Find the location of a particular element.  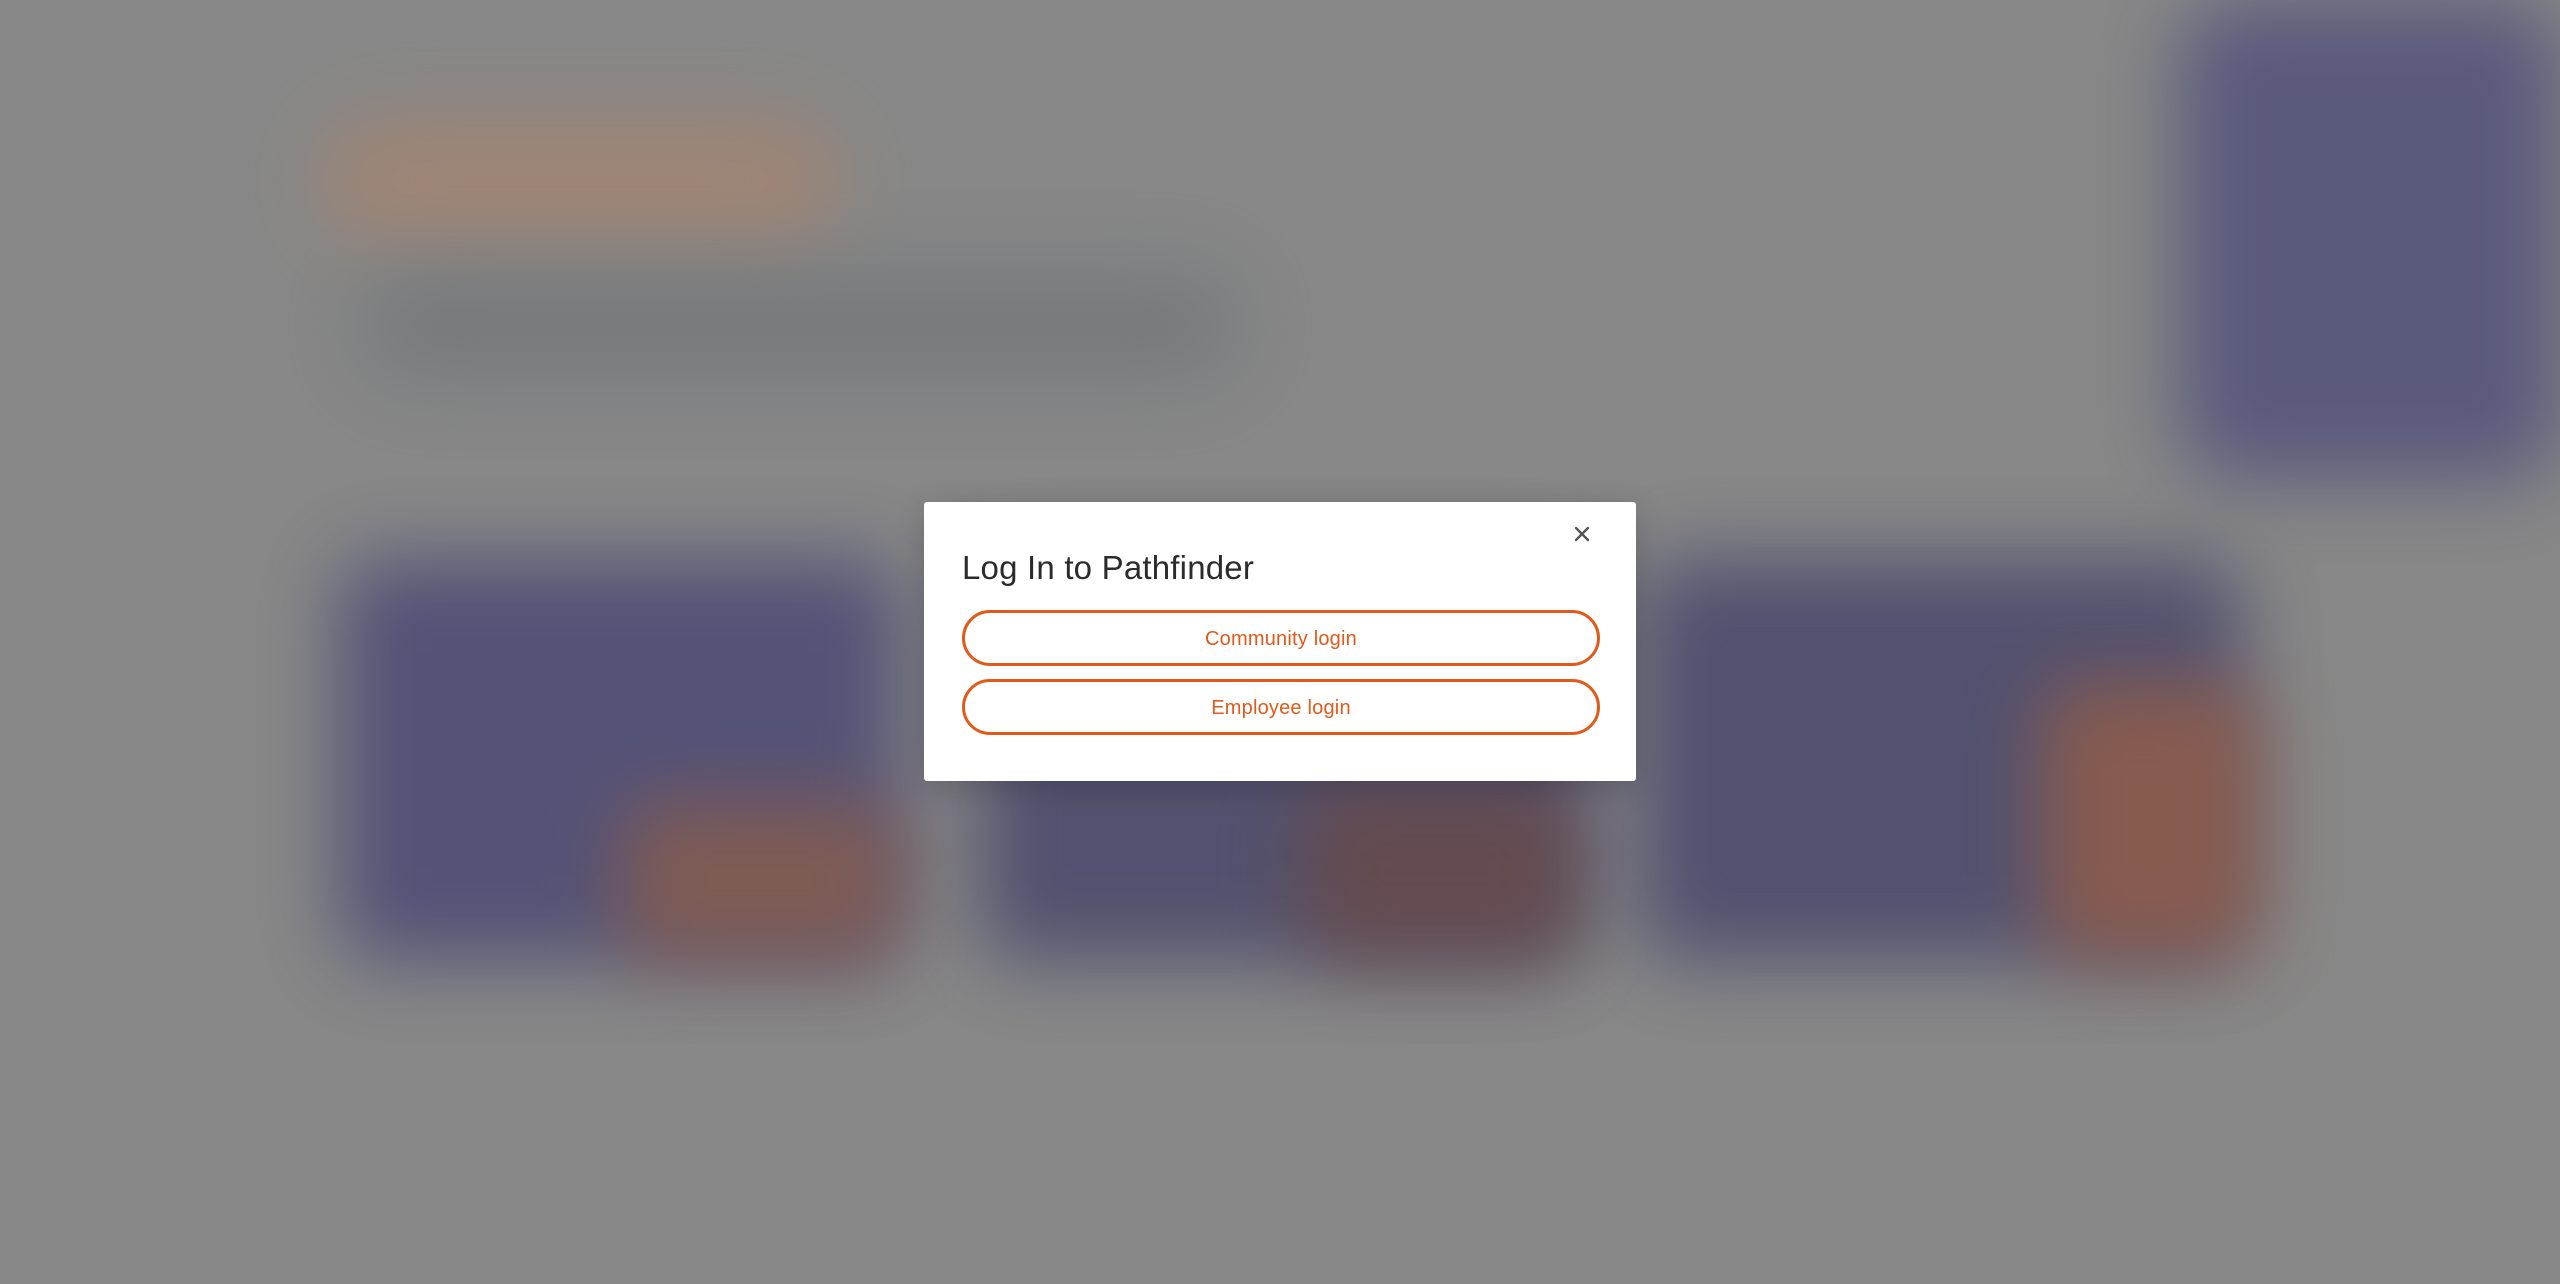

close-icon is located at coordinates (1582, 534).